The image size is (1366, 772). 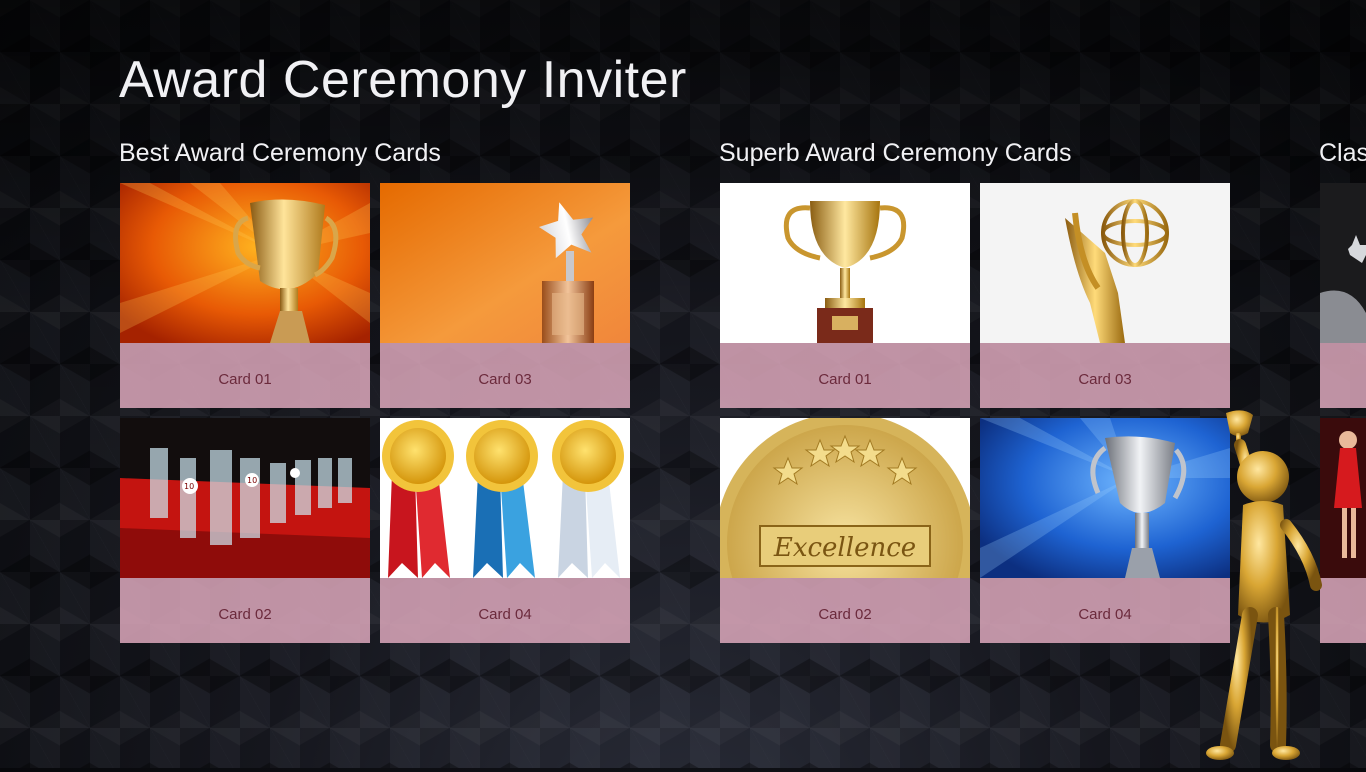 I want to click on card-best-04: Card 04, so click(x=505, y=530).